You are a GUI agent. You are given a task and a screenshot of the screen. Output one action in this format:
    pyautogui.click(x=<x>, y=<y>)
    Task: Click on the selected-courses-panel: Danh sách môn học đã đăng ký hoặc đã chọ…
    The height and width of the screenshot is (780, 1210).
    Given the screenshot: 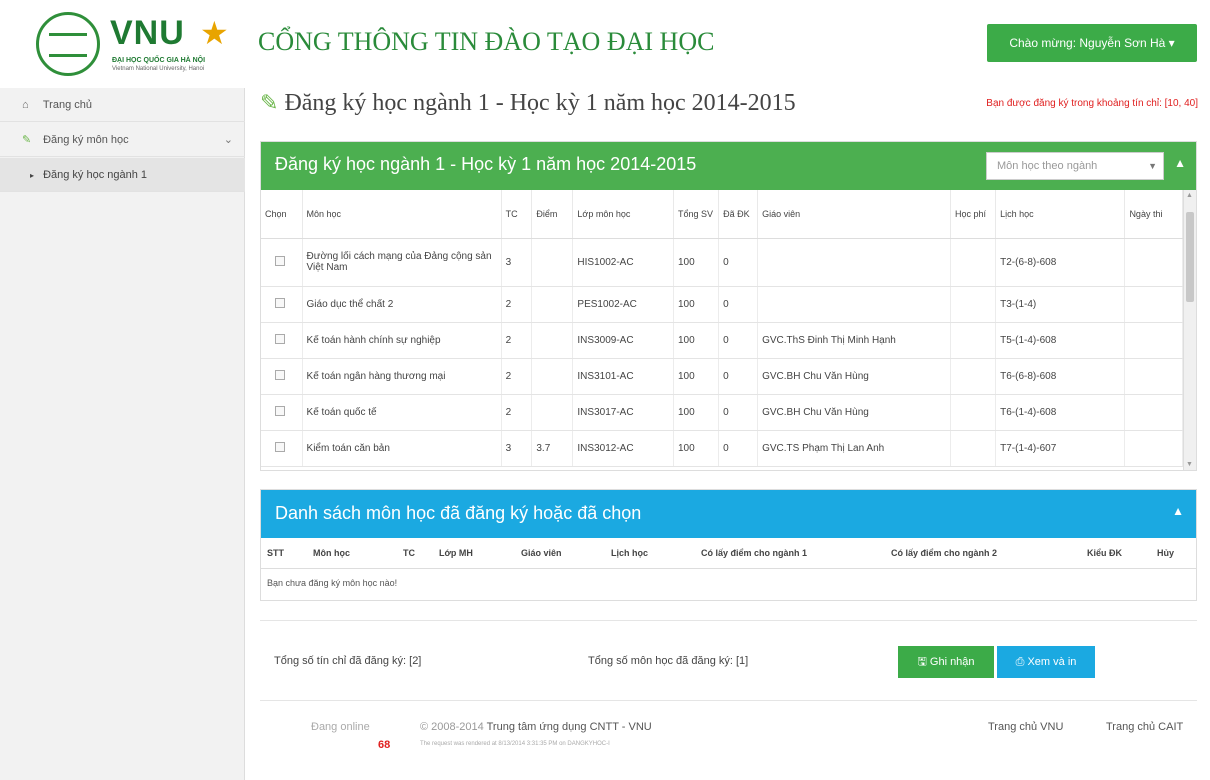 What is the action you would take?
    pyautogui.click(x=728, y=545)
    